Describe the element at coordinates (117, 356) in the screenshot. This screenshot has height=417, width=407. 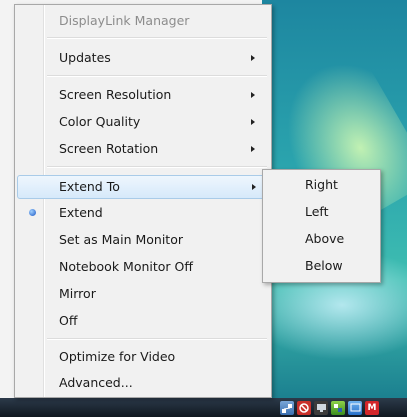
I see `menu-item-label: Optimize for Video` at that location.